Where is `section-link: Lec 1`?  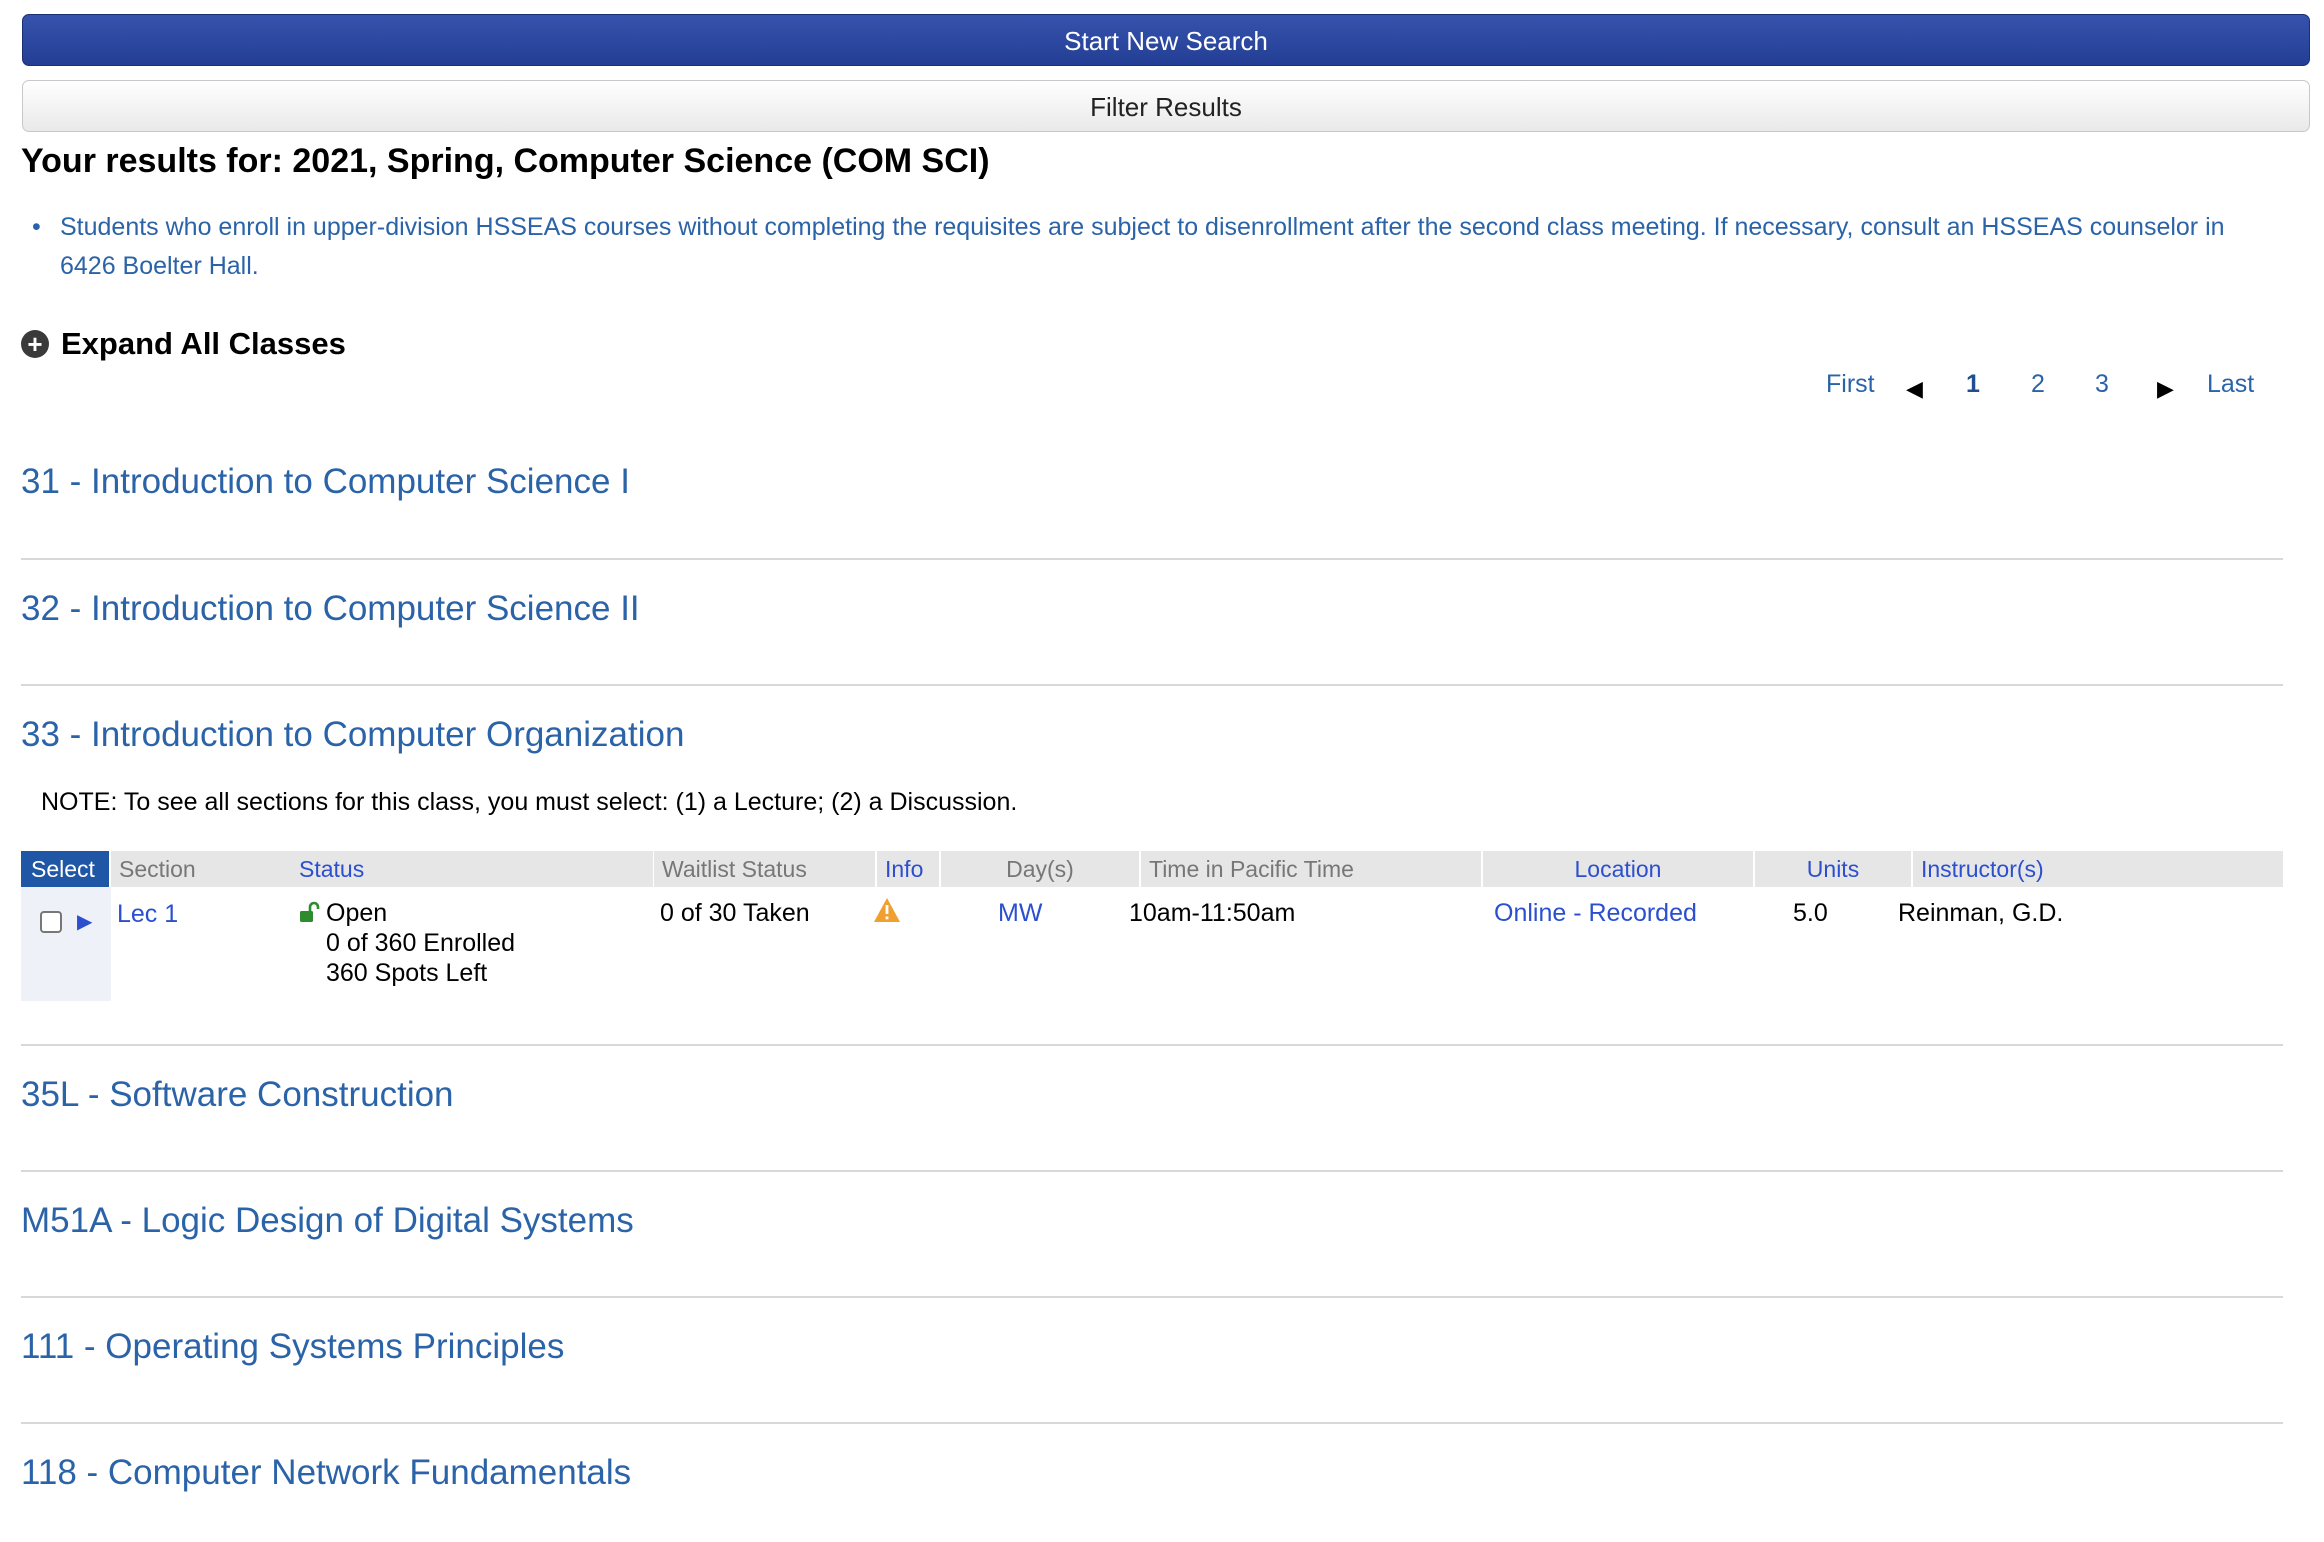 section-link: Lec 1 is located at coordinates (147, 914).